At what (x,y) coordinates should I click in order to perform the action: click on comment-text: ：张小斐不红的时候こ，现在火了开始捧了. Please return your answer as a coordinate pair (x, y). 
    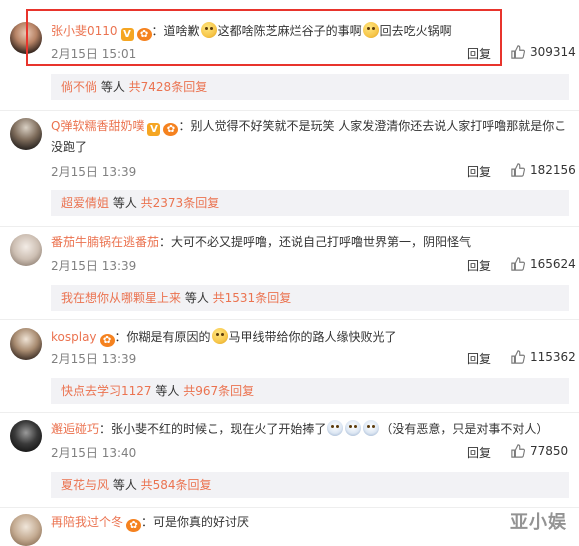
    Looking at the image, I should click on (213, 429).